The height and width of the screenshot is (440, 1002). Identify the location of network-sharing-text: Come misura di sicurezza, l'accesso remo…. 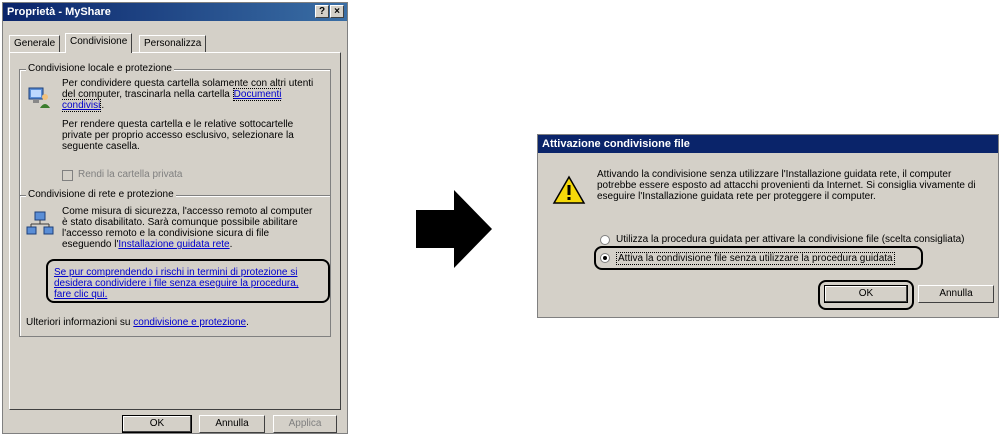
(191, 228).